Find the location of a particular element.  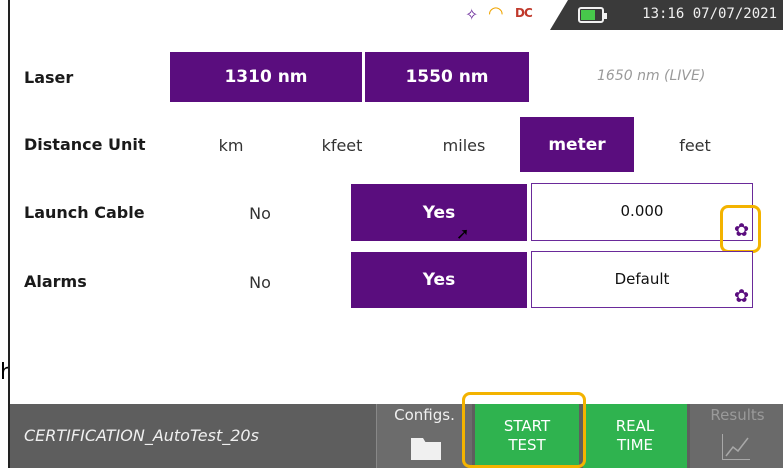

alarms-value-field: Default is located at coordinates (642, 279).